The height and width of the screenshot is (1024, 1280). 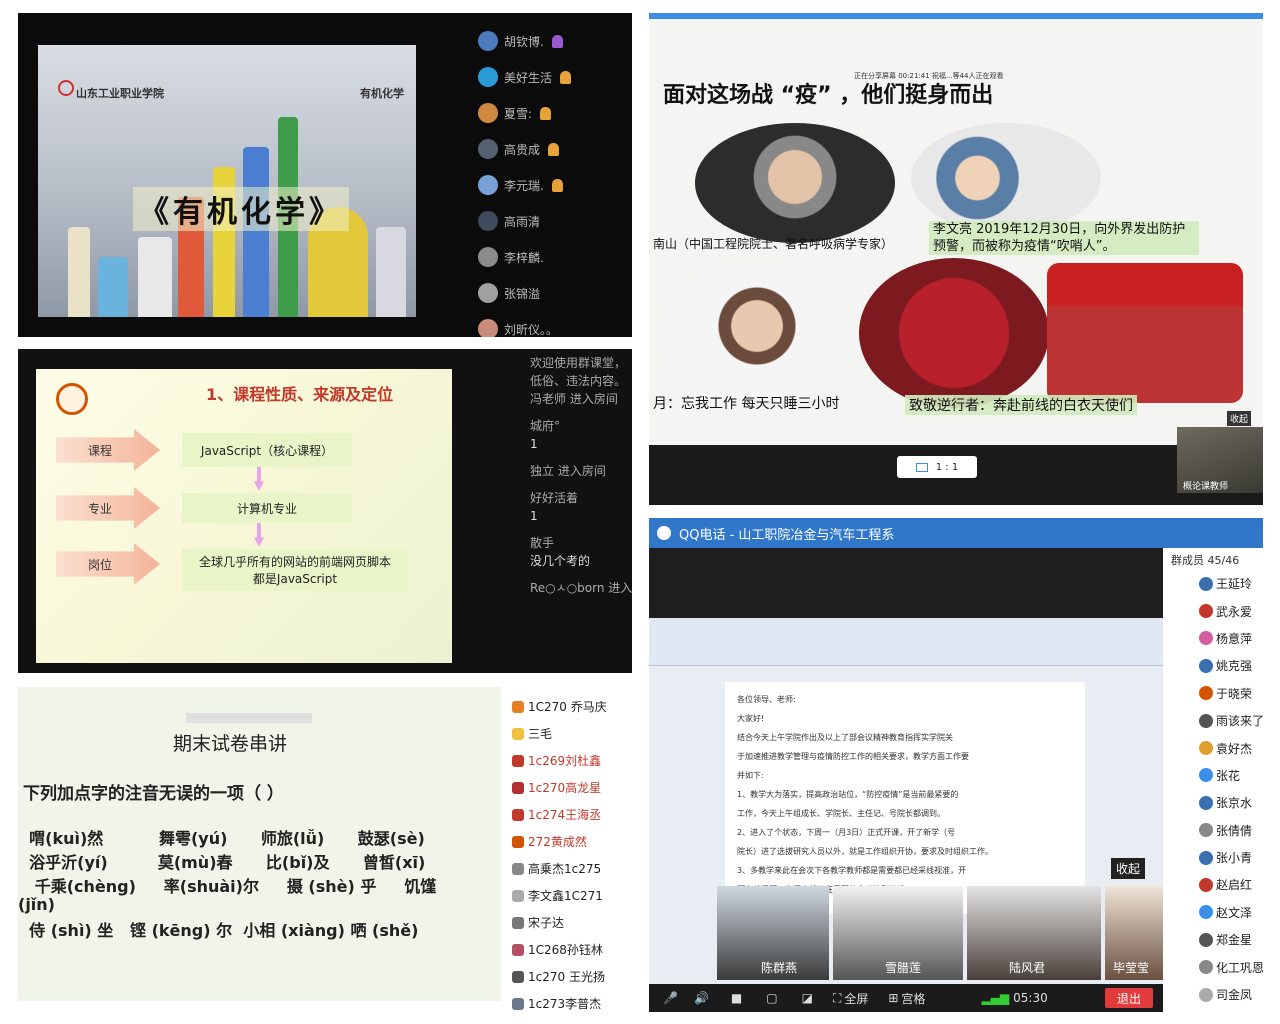 What do you see at coordinates (670, 998) in the screenshot?
I see `mic-muted-icon: 🎤` at bounding box center [670, 998].